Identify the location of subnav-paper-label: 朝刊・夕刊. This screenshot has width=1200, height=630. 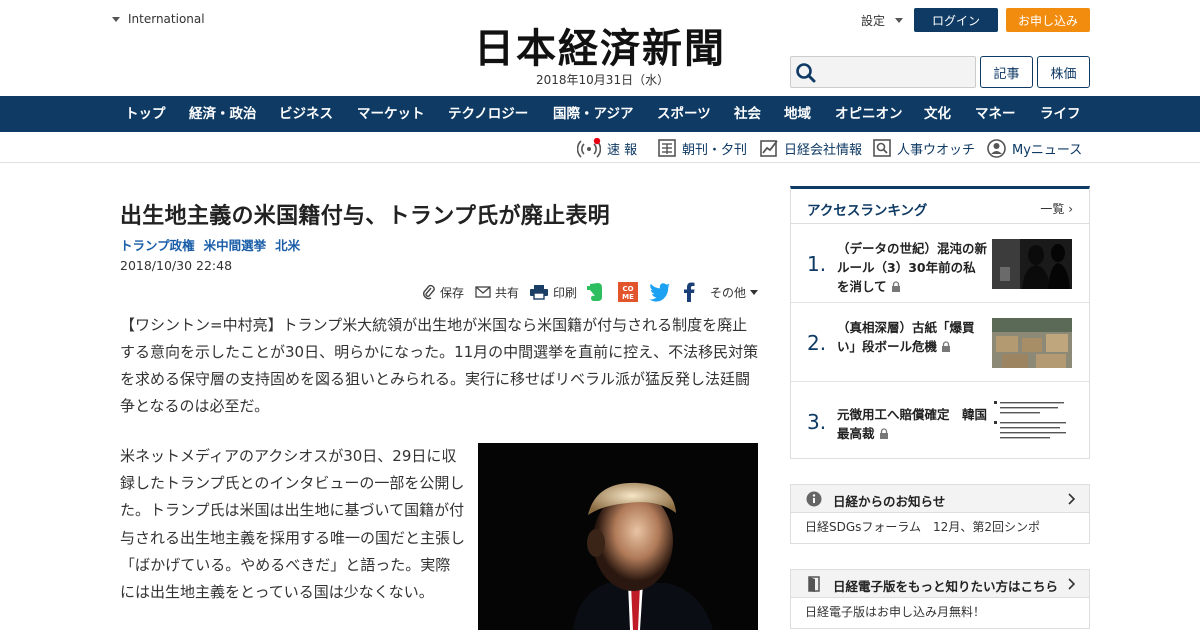
(715, 150).